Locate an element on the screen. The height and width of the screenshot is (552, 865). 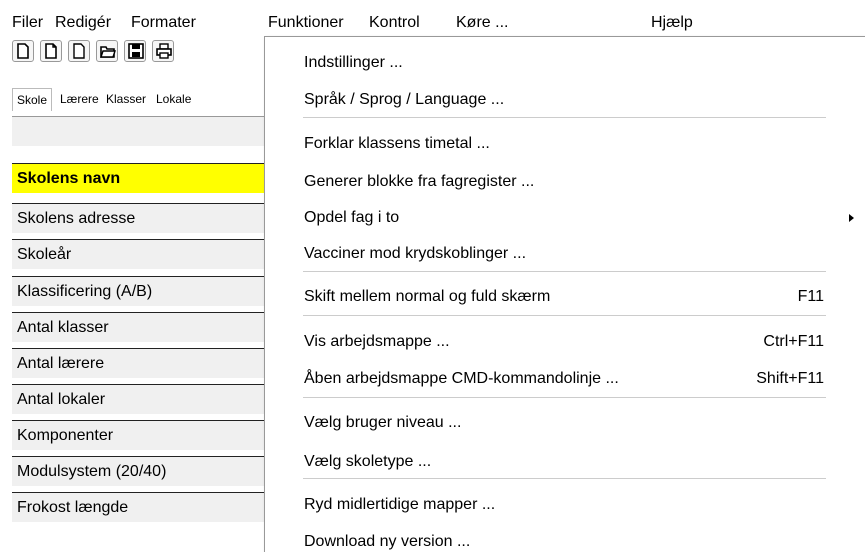
grid-row-skolens-navn: Skolens navn is located at coordinates (138, 178).